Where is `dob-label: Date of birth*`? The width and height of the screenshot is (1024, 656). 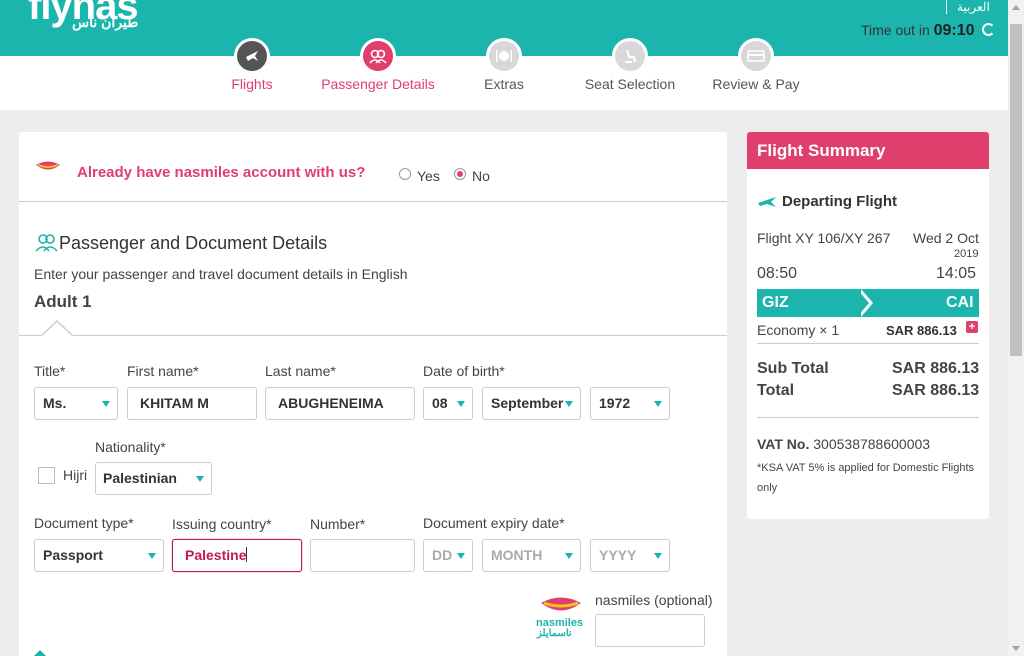
dob-label: Date of birth* is located at coordinates (464, 371).